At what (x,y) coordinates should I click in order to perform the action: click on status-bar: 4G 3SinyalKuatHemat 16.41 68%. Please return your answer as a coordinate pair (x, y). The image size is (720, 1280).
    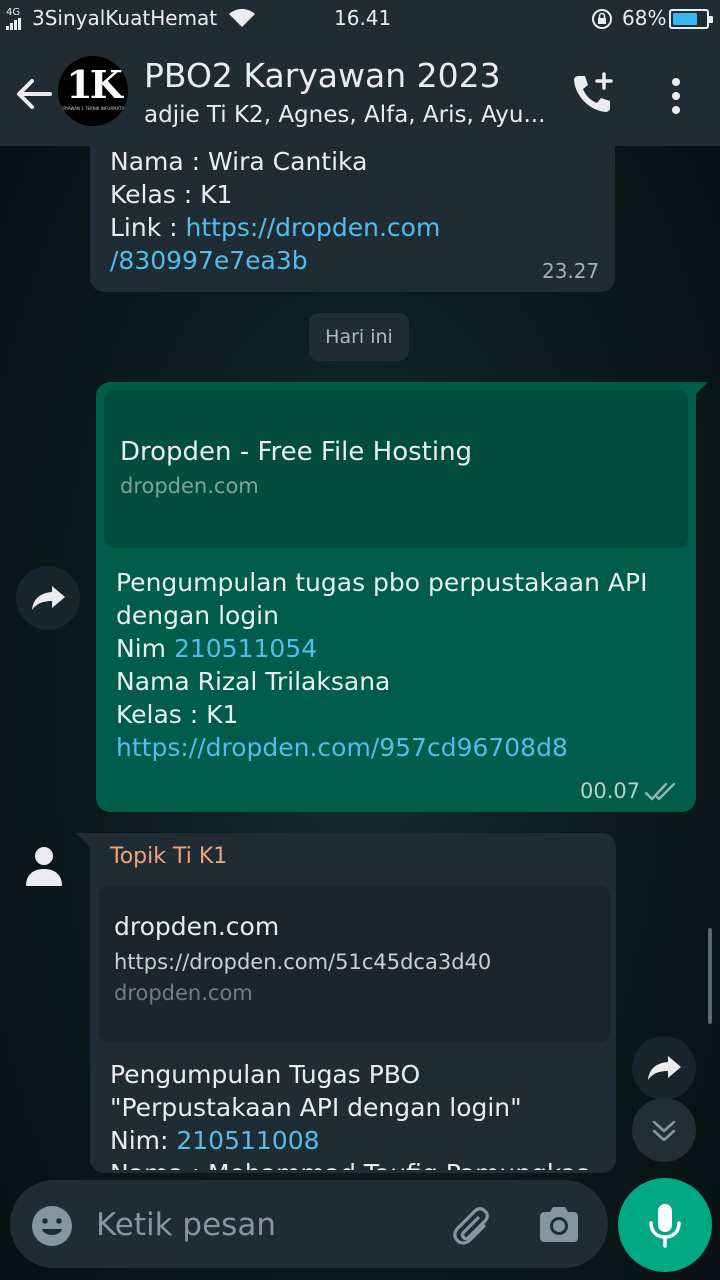
    Looking at the image, I should click on (360, 19).